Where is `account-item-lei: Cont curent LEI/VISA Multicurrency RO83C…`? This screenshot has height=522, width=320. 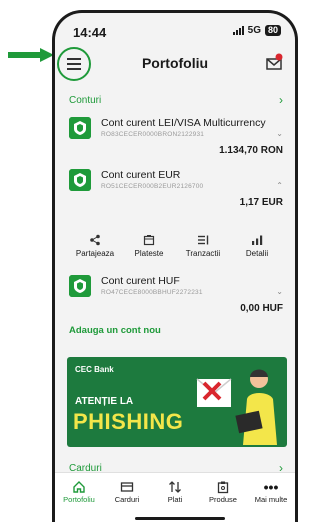
account-item-lei: Cont curent LEI/VISA Multicurrency RO83C… is located at coordinates (176, 139).